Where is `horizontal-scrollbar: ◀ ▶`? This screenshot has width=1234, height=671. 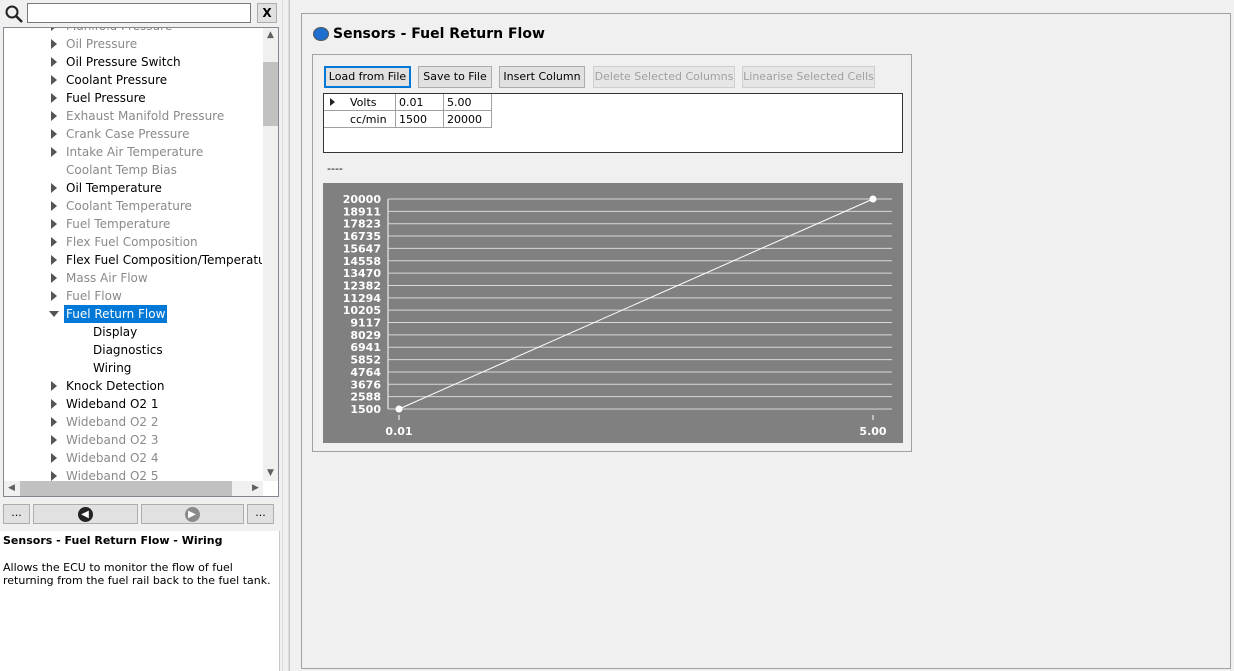 horizontal-scrollbar: ◀ ▶ is located at coordinates (133, 488).